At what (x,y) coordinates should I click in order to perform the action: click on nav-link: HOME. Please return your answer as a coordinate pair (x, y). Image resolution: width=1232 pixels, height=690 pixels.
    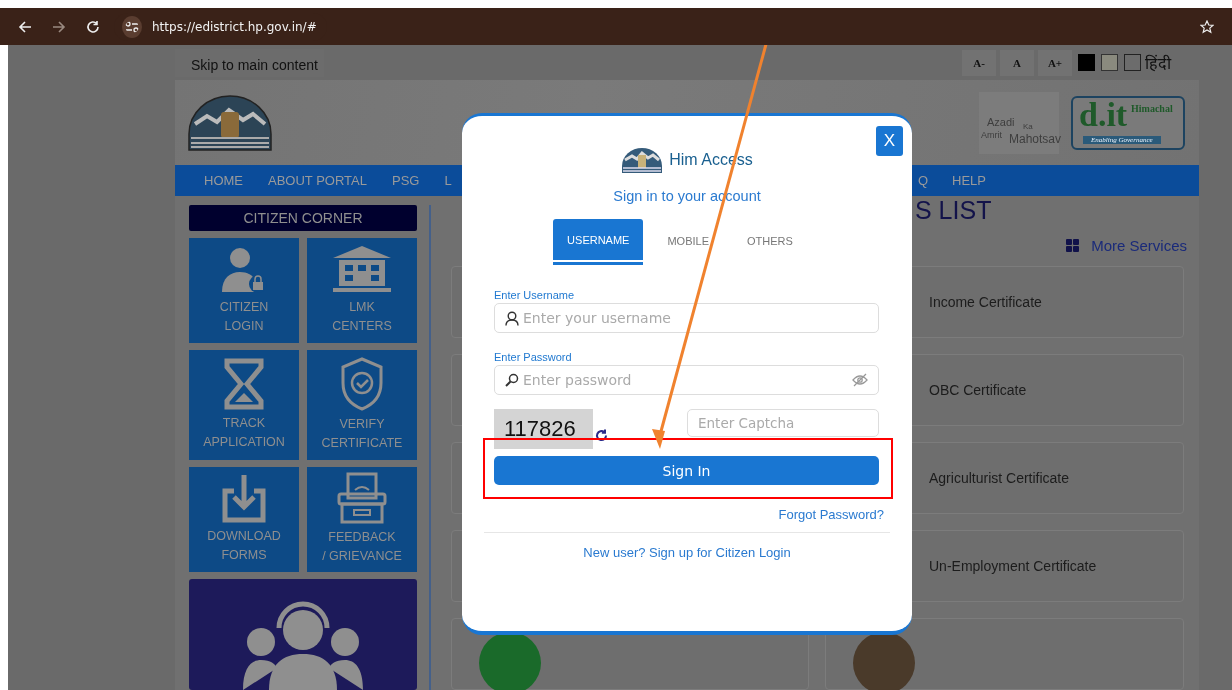
    Looking at the image, I should click on (223, 180).